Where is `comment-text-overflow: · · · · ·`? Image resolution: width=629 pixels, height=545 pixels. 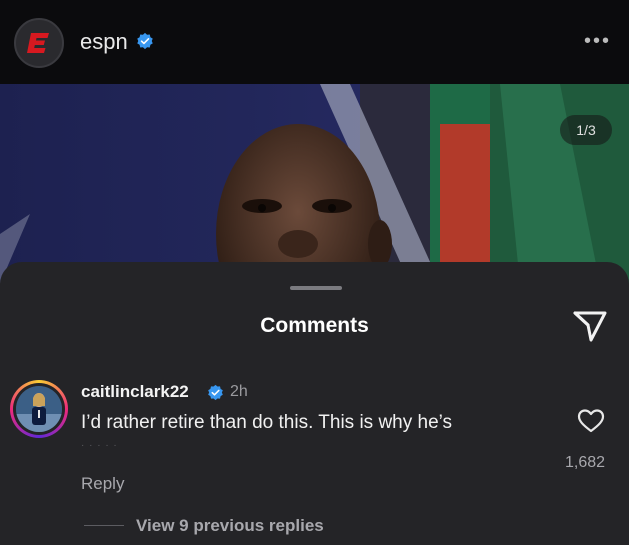
comment-text-overflow: · · · · · is located at coordinates (99, 445).